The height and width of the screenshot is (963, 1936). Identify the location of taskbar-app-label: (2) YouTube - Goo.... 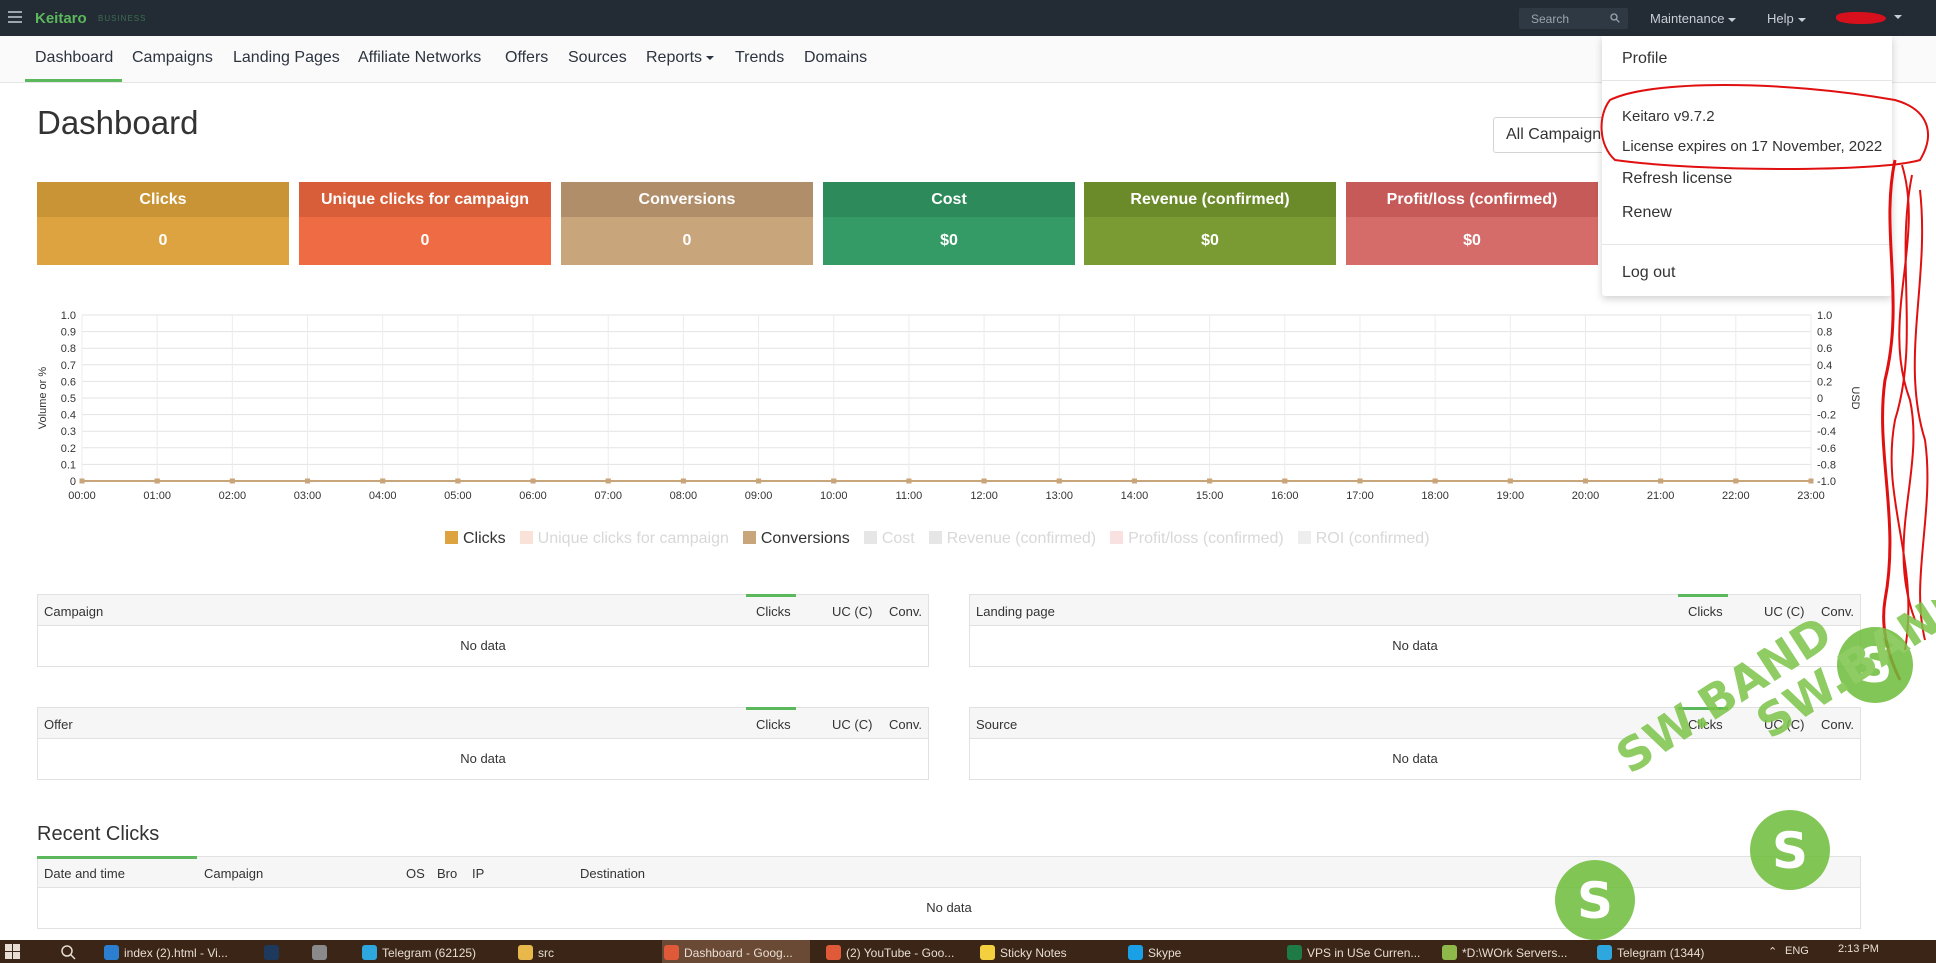
(900, 953).